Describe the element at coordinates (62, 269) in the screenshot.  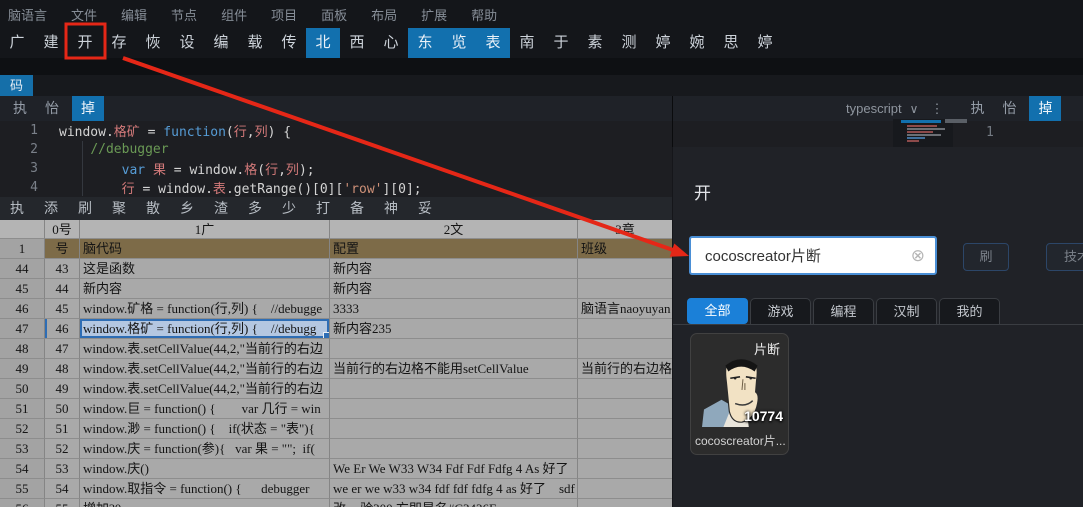
I see `table-cell: 43` at that location.